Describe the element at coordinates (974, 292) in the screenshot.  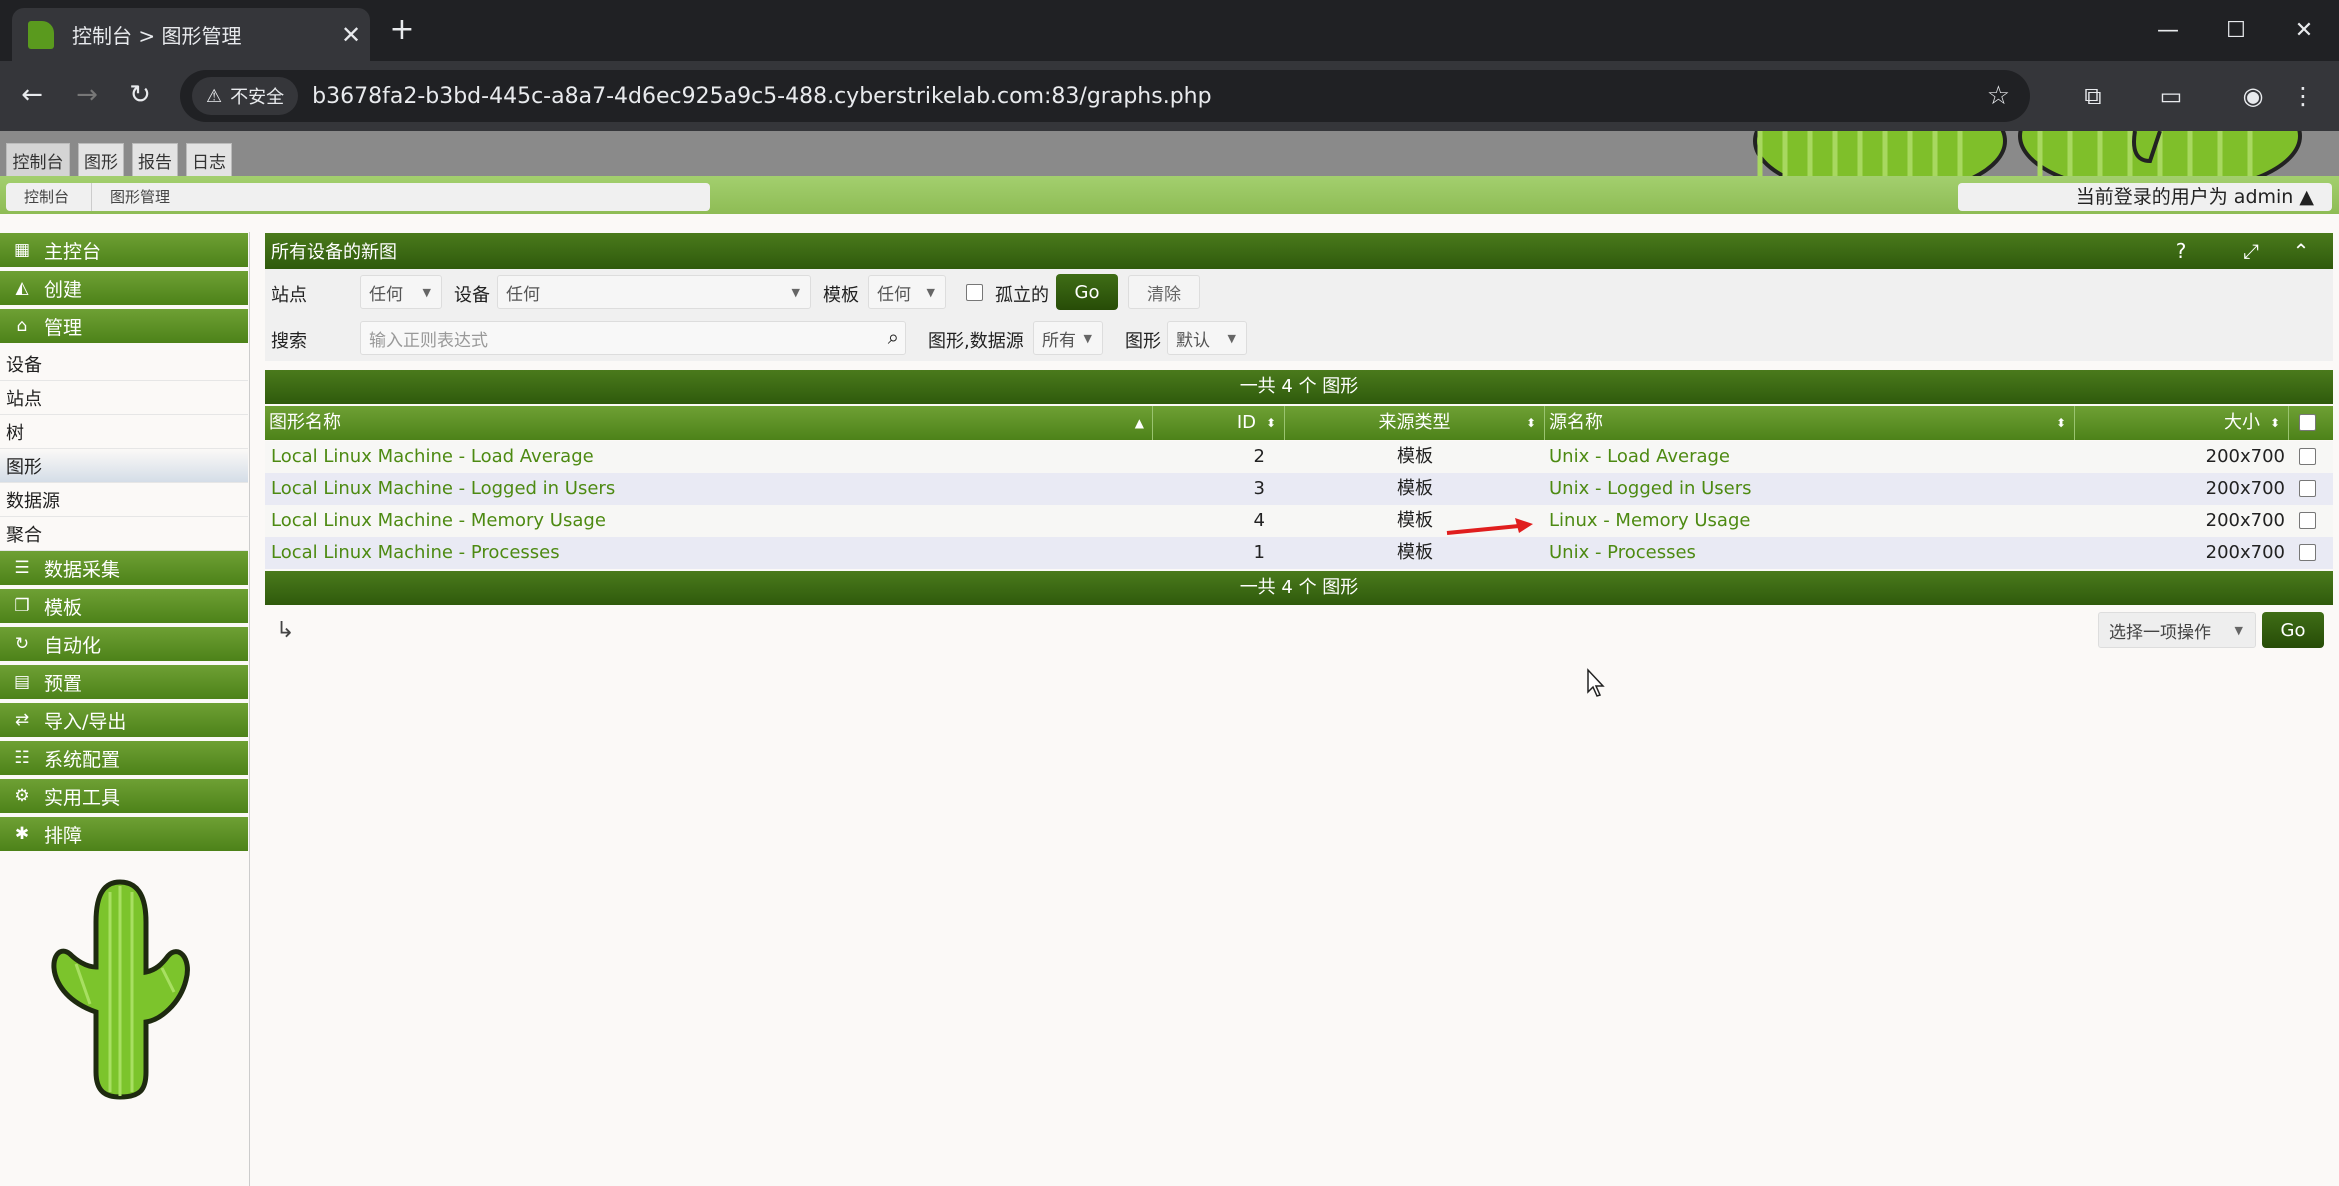
I see `orphan-checkbox` at that location.